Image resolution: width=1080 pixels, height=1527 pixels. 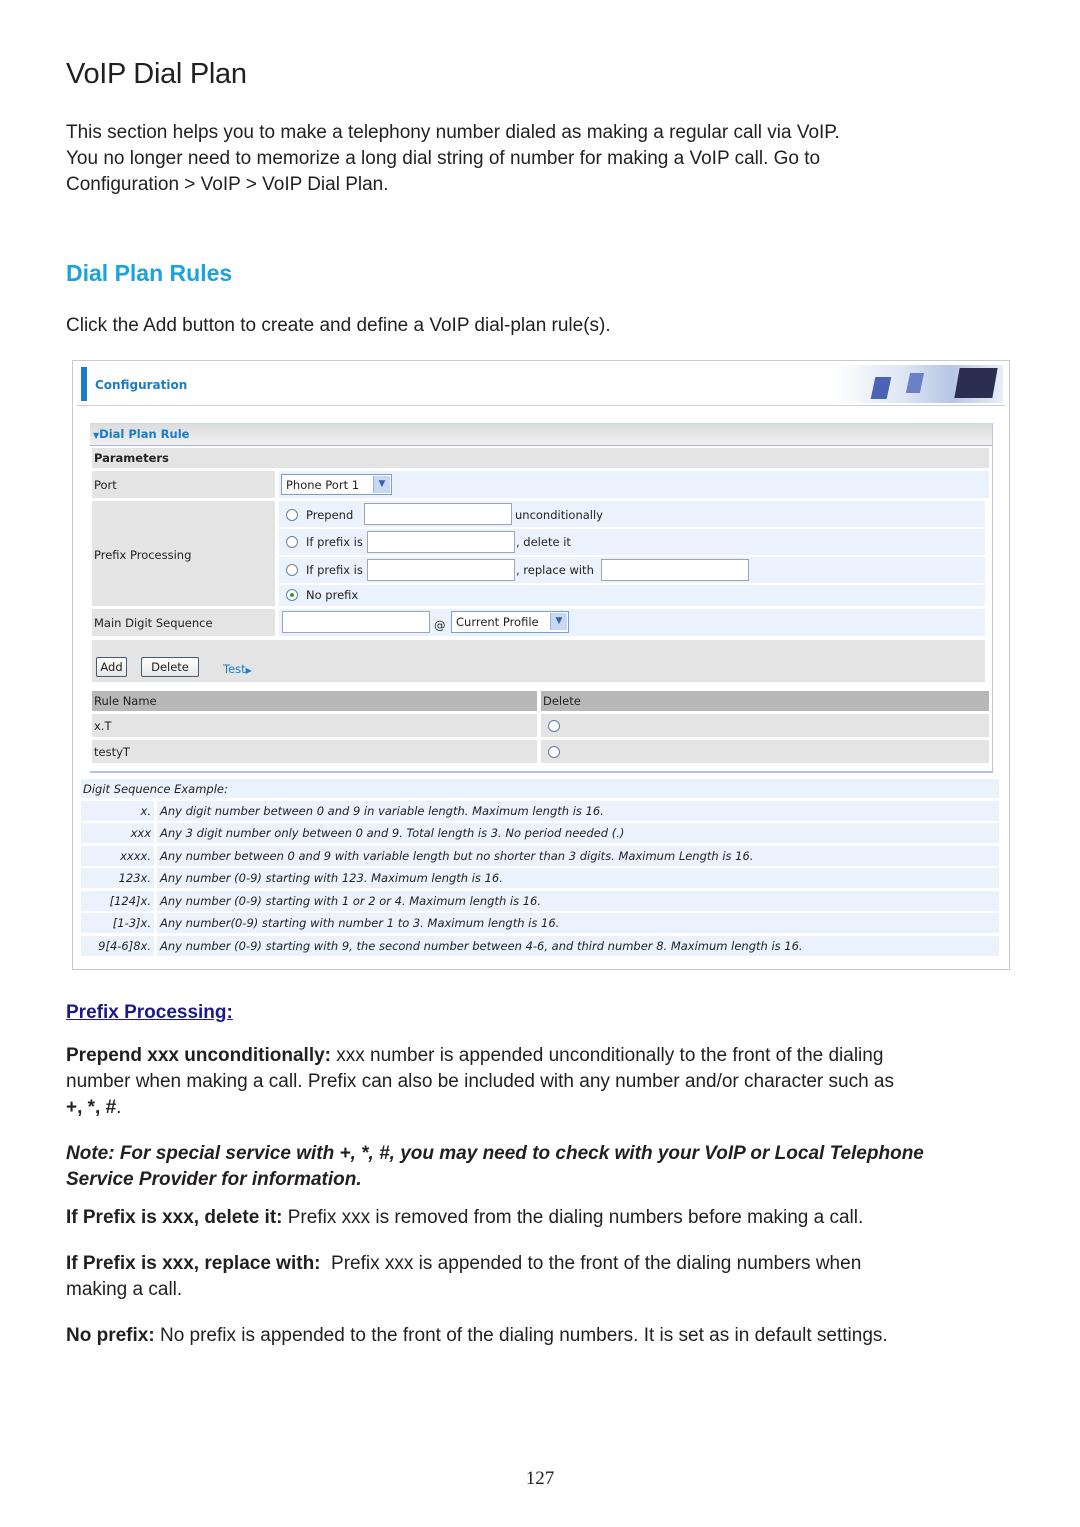 What do you see at coordinates (510, 622) in the screenshot?
I see `profile-select: Current Profile ▼` at bounding box center [510, 622].